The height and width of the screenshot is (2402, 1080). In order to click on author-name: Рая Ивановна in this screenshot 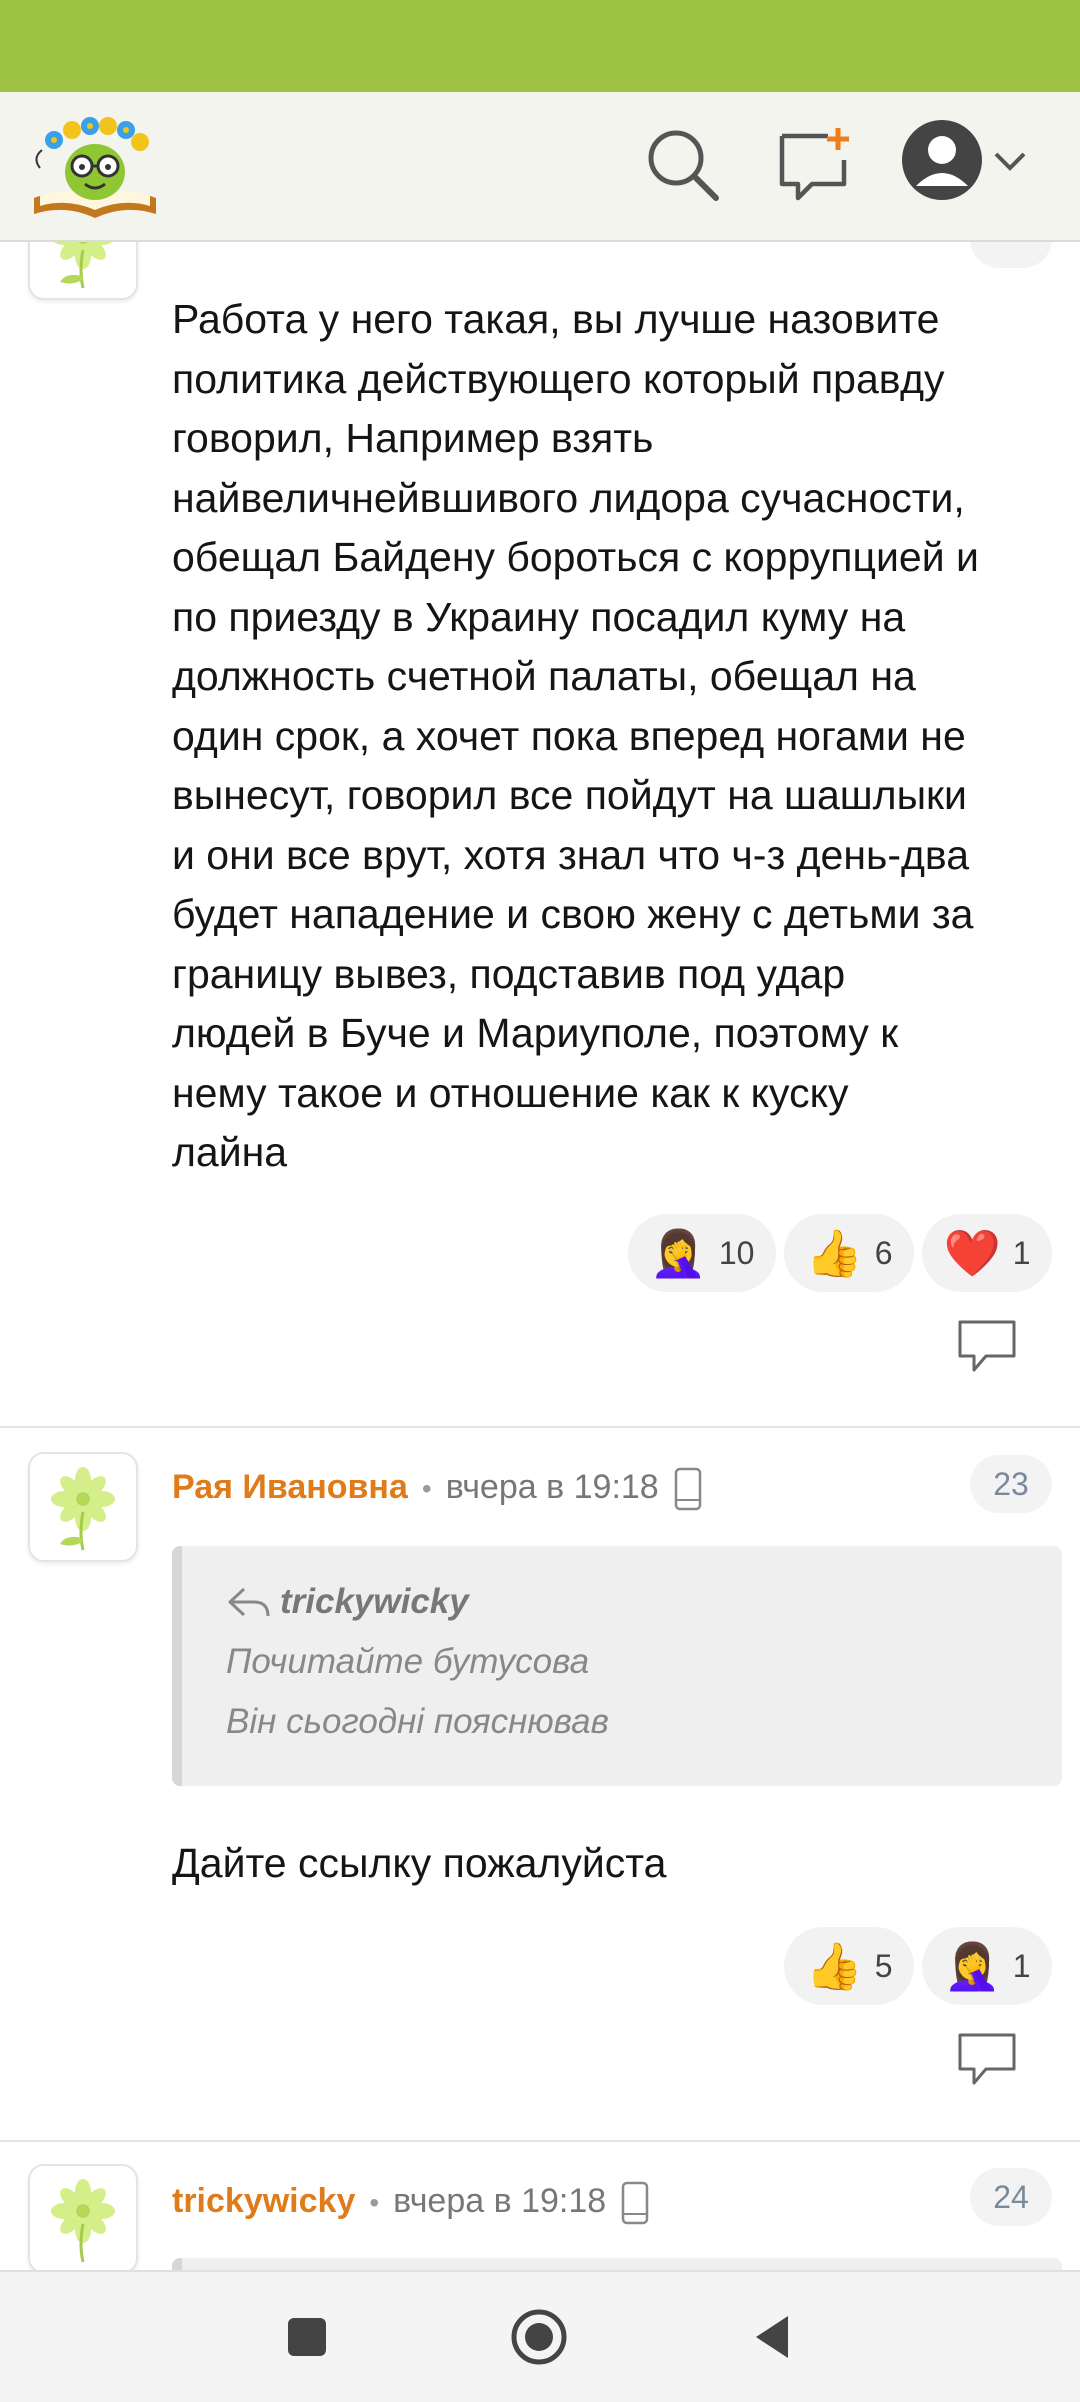, I will do `click(290, 1487)`.